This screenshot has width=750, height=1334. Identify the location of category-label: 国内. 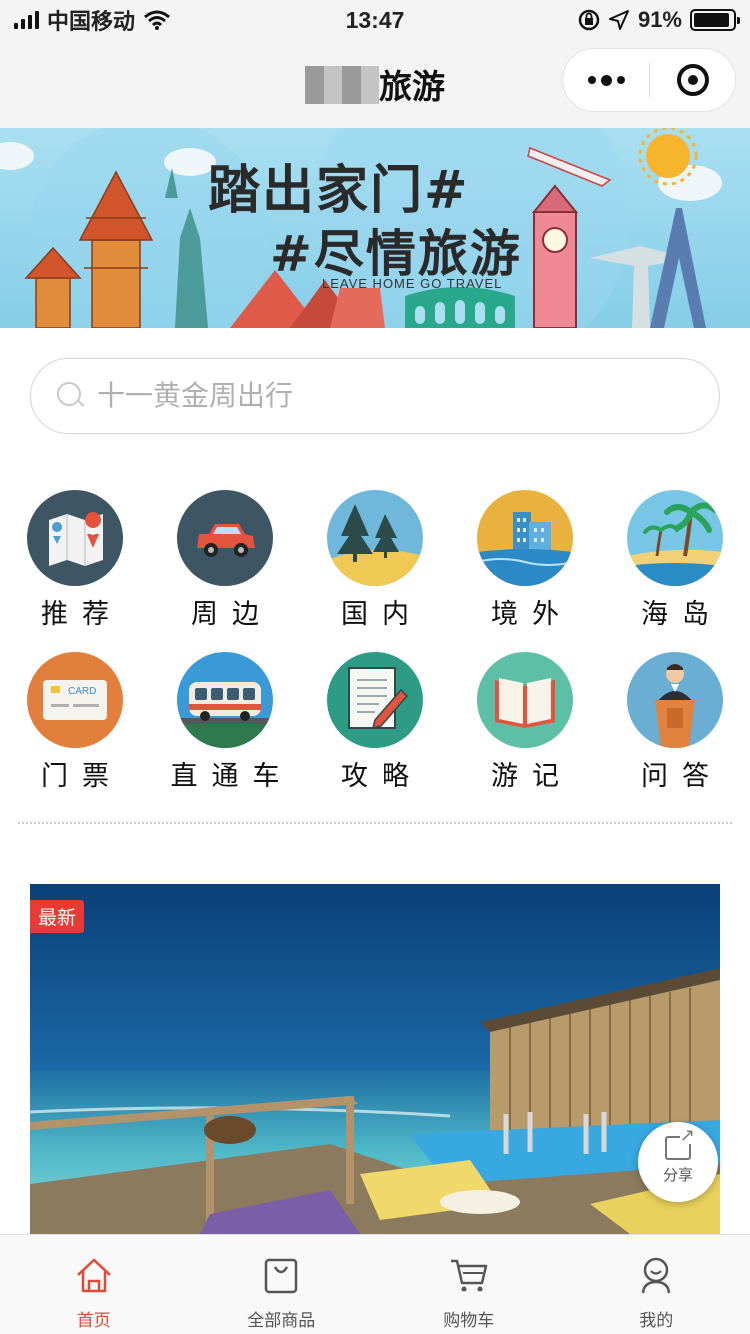
(382, 614).